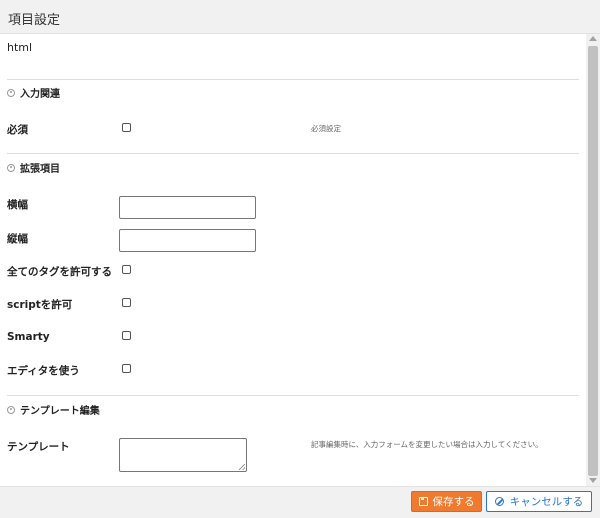 This screenshot has height=518, width=600. Describe the element at coordinates (40, 305) in the screenshot. I see `allow-script-label: scriptを許可` at that location.